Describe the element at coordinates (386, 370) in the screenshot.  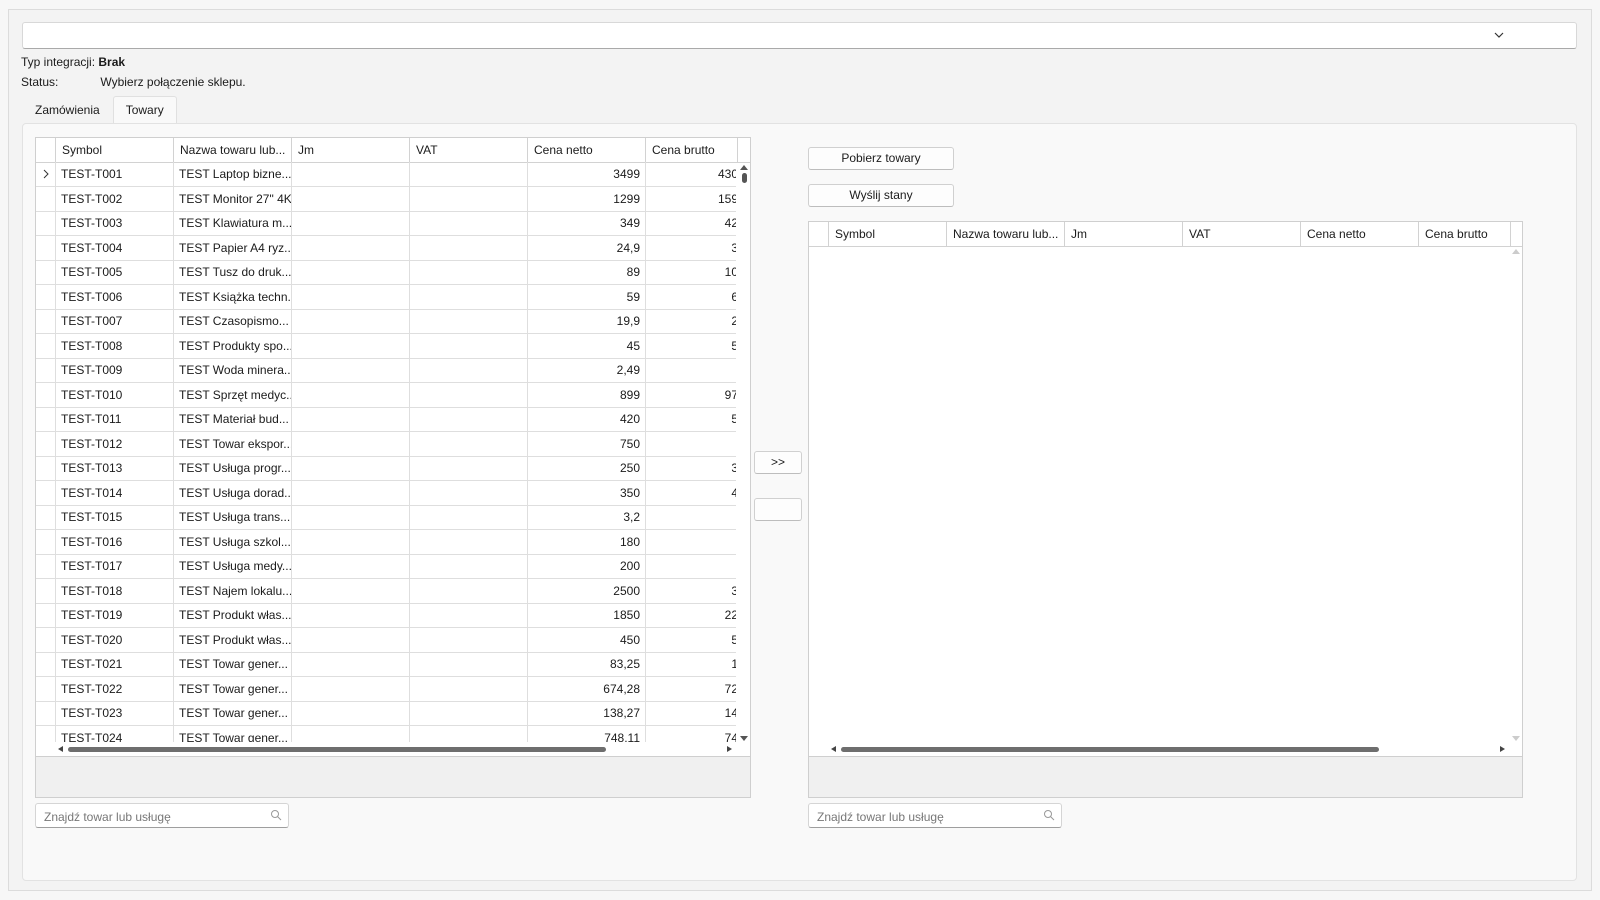
I see `table-row: TEST-T009 TEST Woda minera... 2,49` at that location.